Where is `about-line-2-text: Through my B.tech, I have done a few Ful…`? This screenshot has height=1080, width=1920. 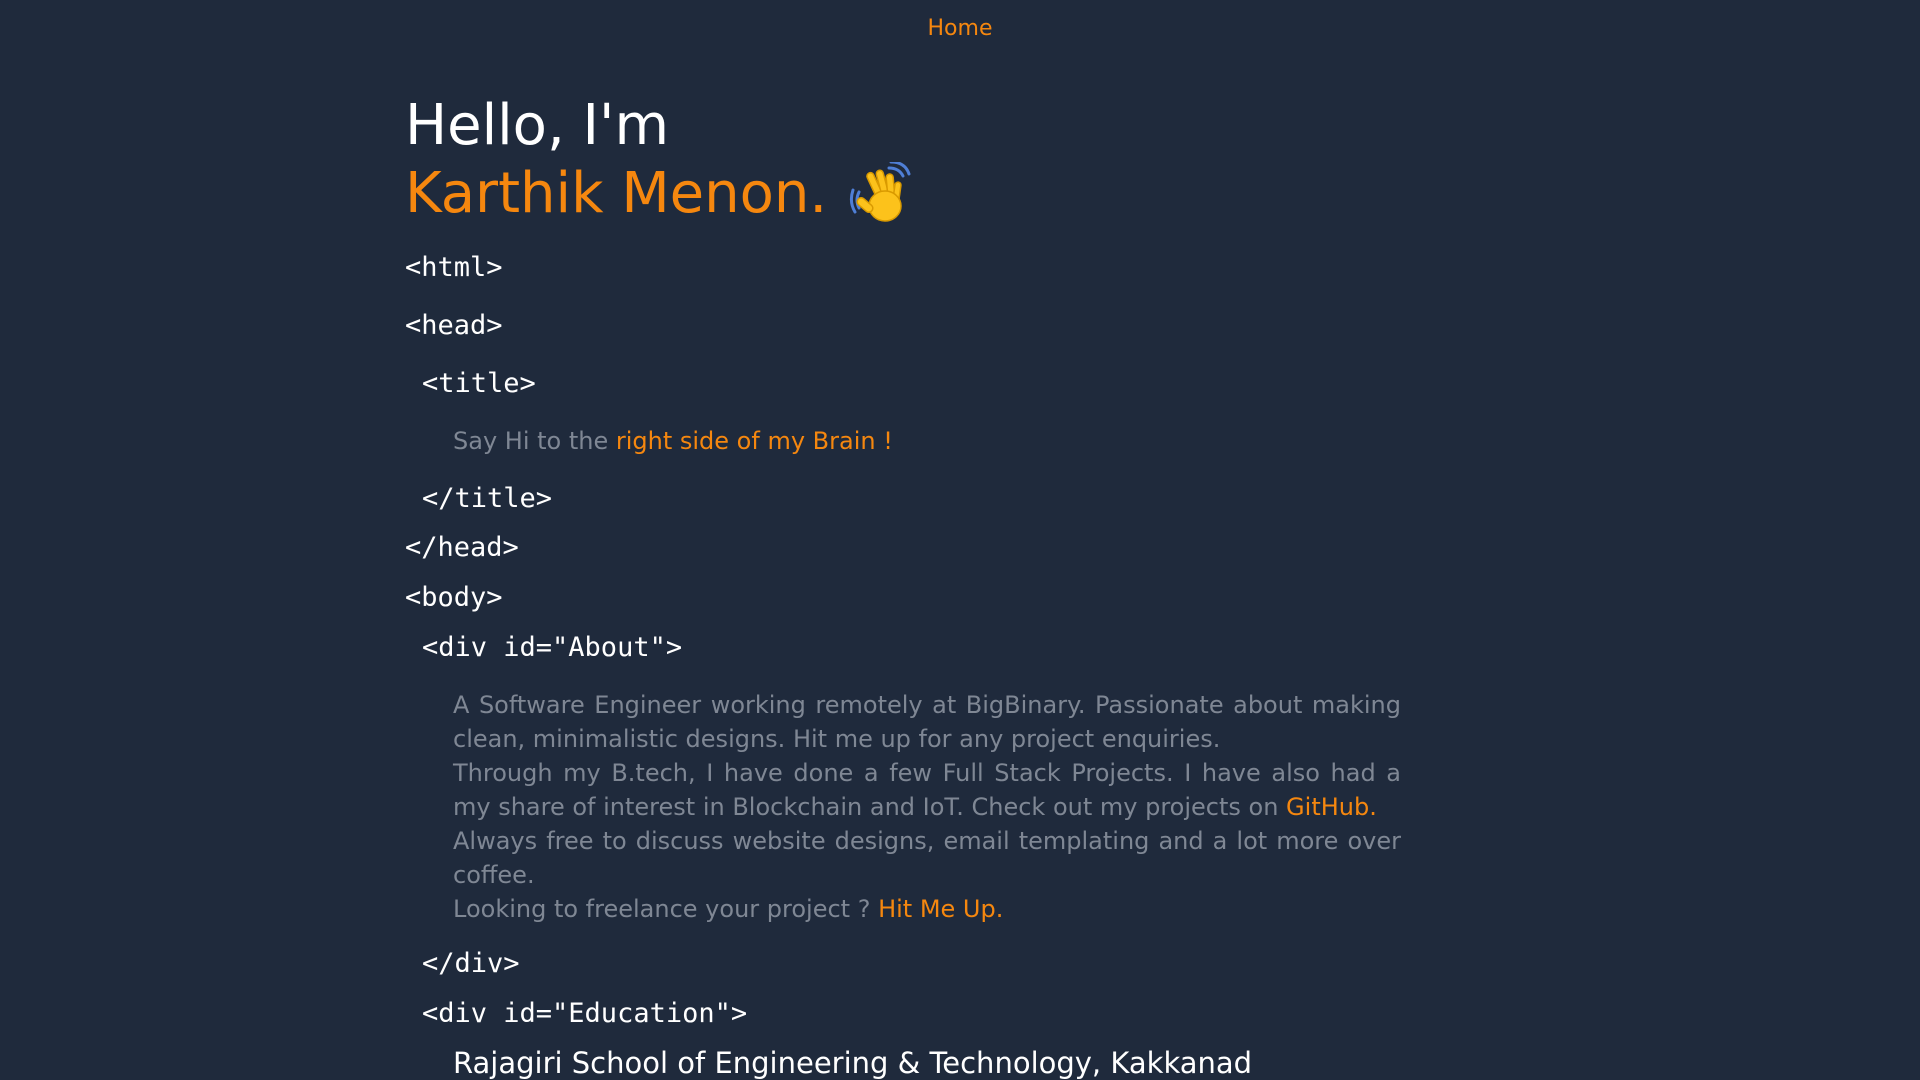
about-line-2-text: Through my B.tech, I have done a few Ful… is located at coordinates (927, 790).